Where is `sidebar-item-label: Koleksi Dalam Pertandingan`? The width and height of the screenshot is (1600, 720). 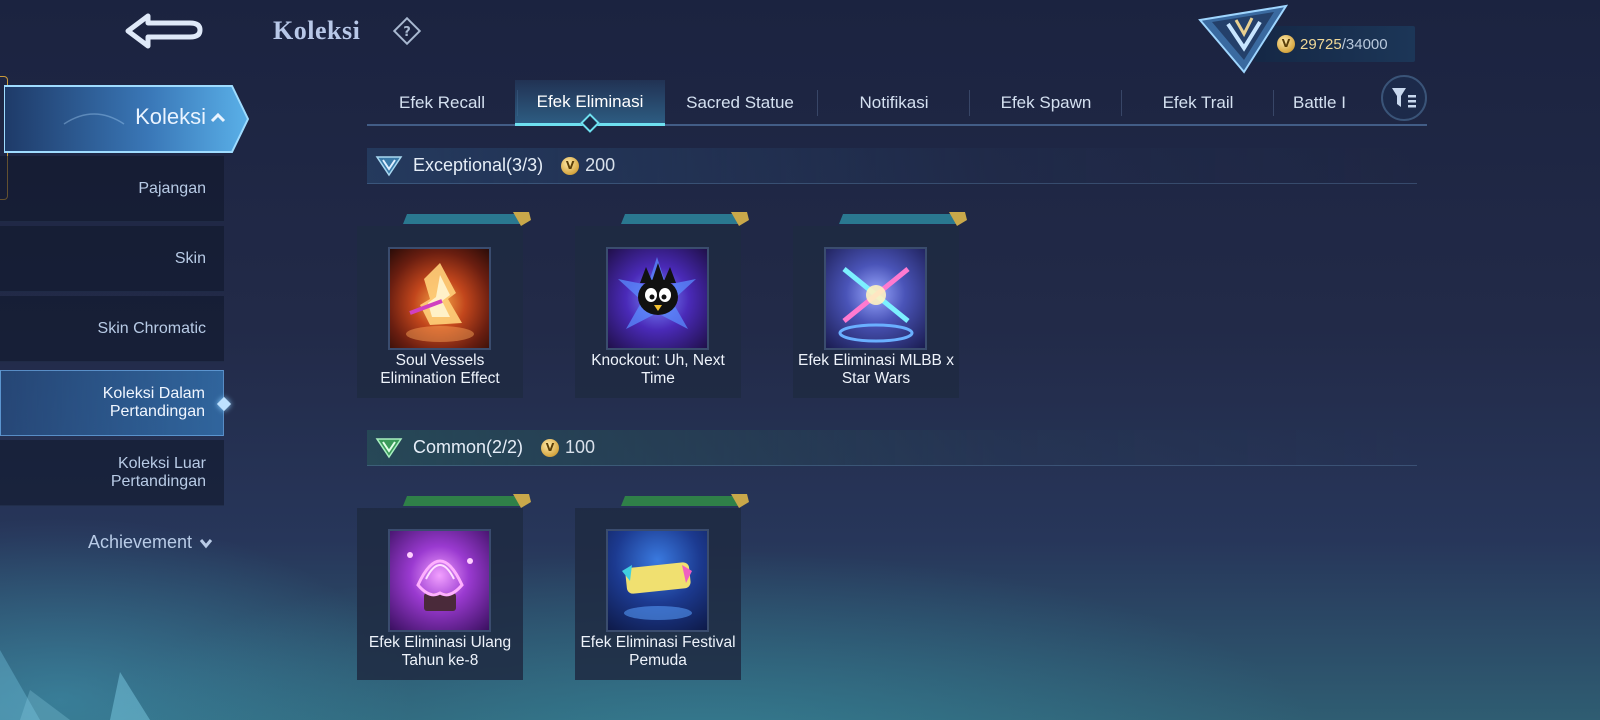
sidebar-item-label: Koleksi Dalam Pertandingan is located at coordinates (153, 402).